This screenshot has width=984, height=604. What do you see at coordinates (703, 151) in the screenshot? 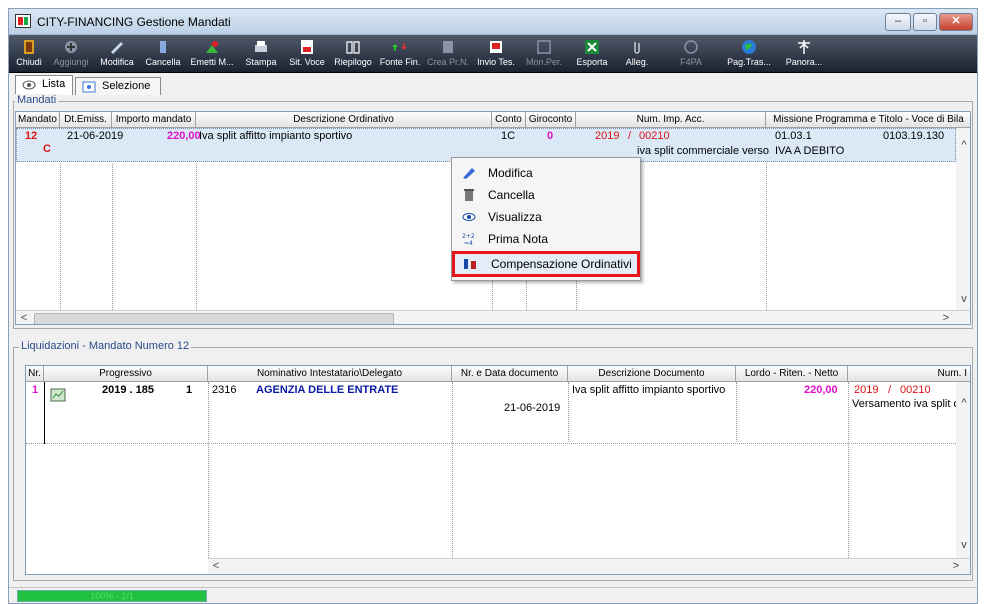
I see `num-desc: iva split commerciale verso` at bounding box center [703, 151].